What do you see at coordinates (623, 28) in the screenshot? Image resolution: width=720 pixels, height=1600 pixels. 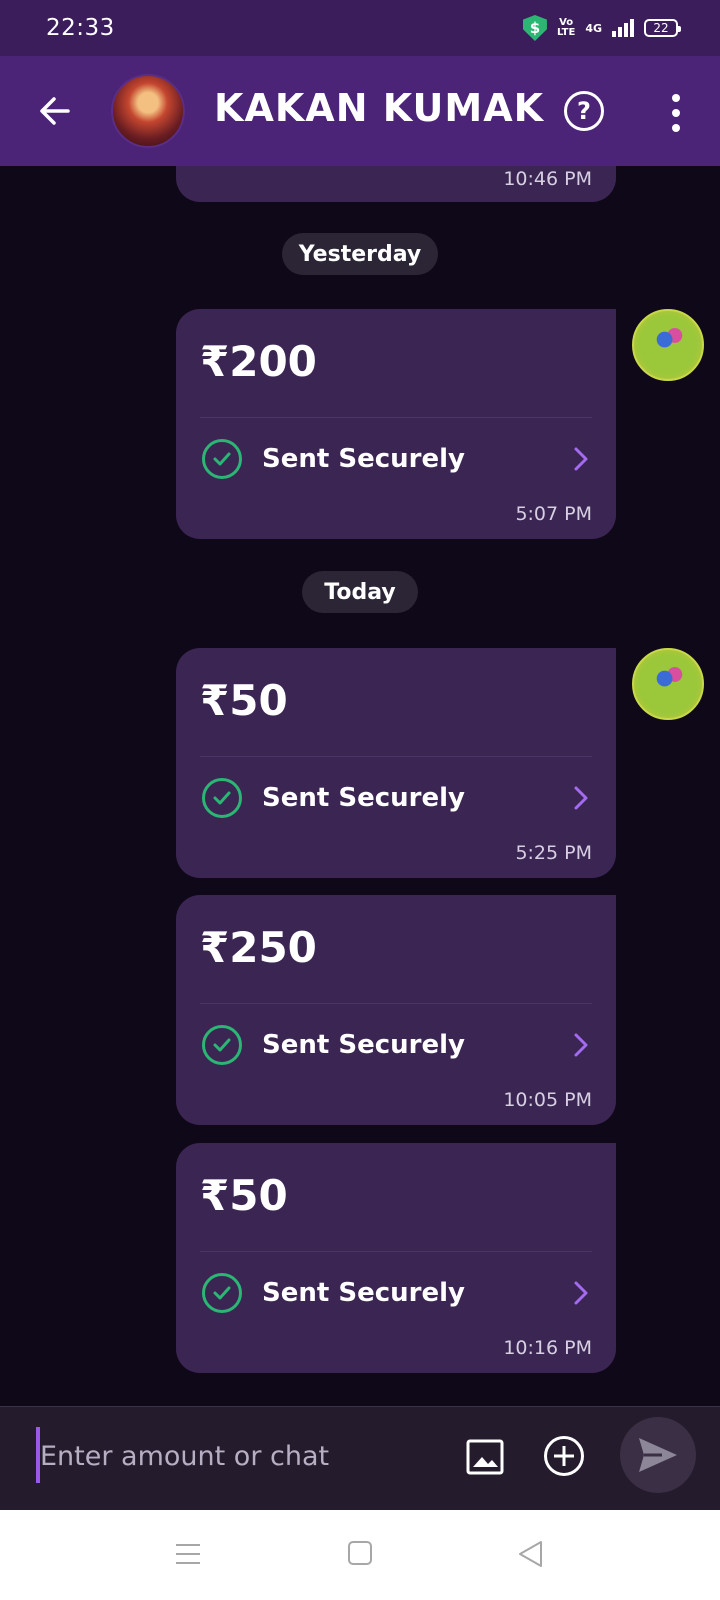 I see `signal-icon` at bounding box center [623, 28].